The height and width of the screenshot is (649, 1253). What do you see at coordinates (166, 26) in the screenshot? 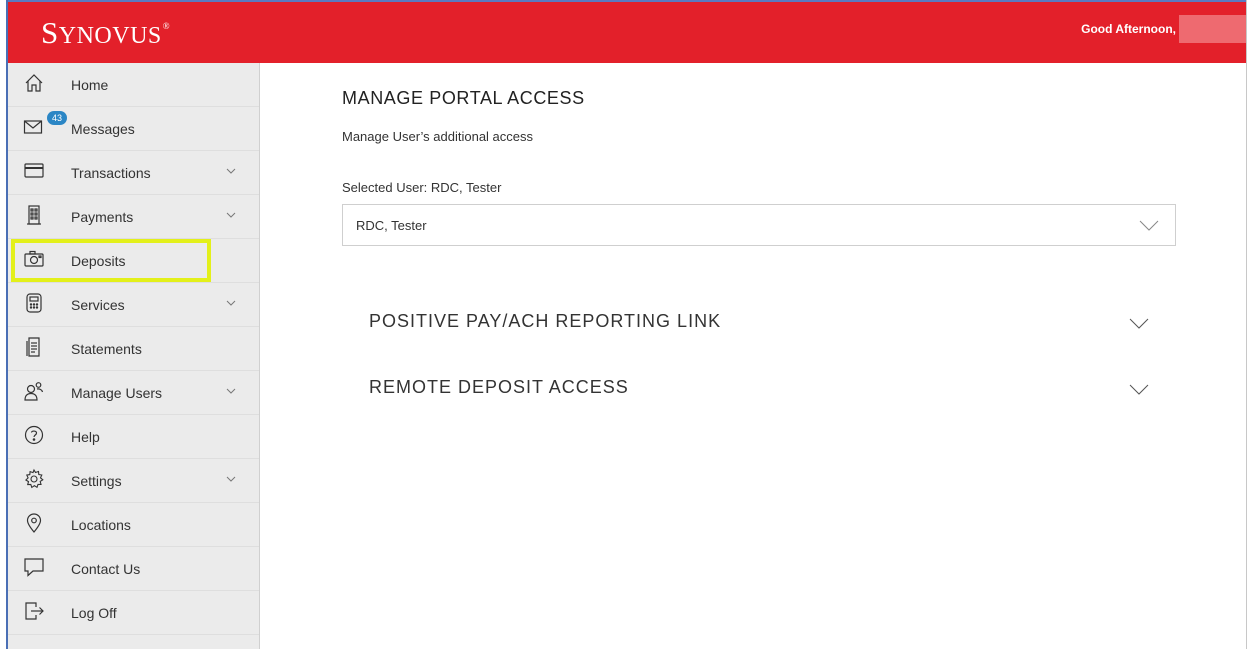
I see `logo-registered-mark: ®` at bounding box center [166, 26].